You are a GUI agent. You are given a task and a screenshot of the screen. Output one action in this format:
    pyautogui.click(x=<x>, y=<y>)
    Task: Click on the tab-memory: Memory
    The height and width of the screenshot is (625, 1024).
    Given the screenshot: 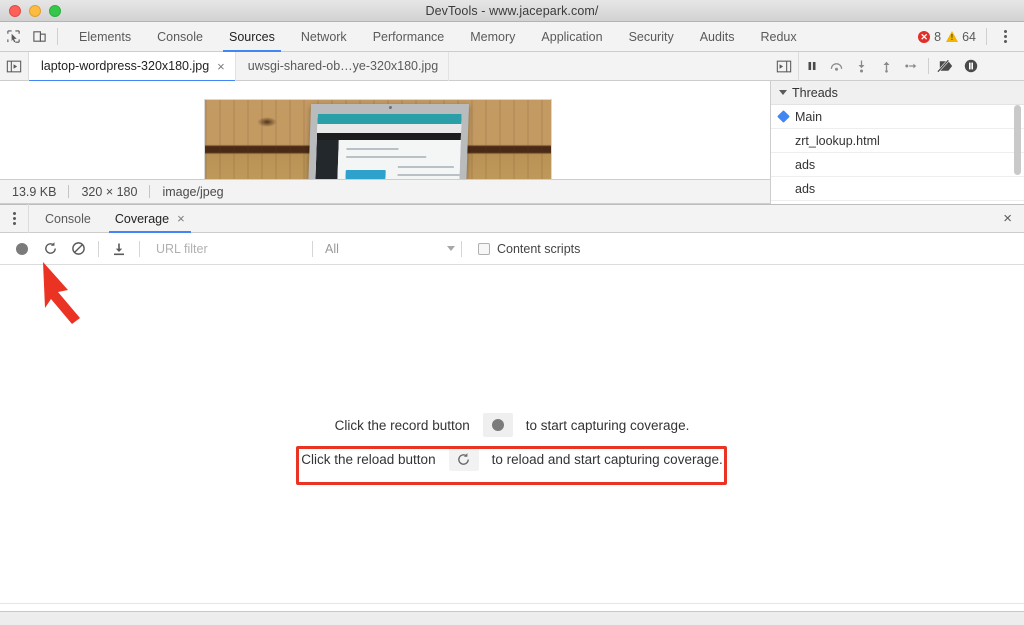 What is the action you would take?
    pyautogui.click(x=492, y=37)
    